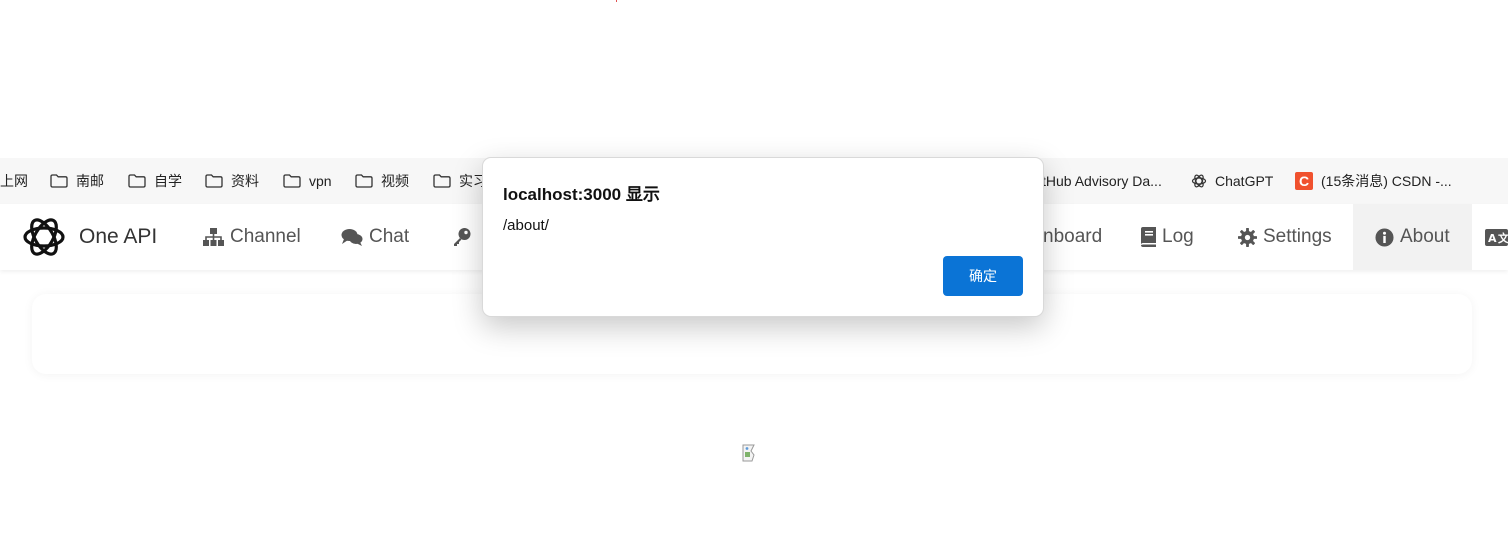 This screenshot has width=1508, height=554. Describe the element at coordinates (395, 181) in the screenshot. I see `bookmark-label: 视频` at that location.